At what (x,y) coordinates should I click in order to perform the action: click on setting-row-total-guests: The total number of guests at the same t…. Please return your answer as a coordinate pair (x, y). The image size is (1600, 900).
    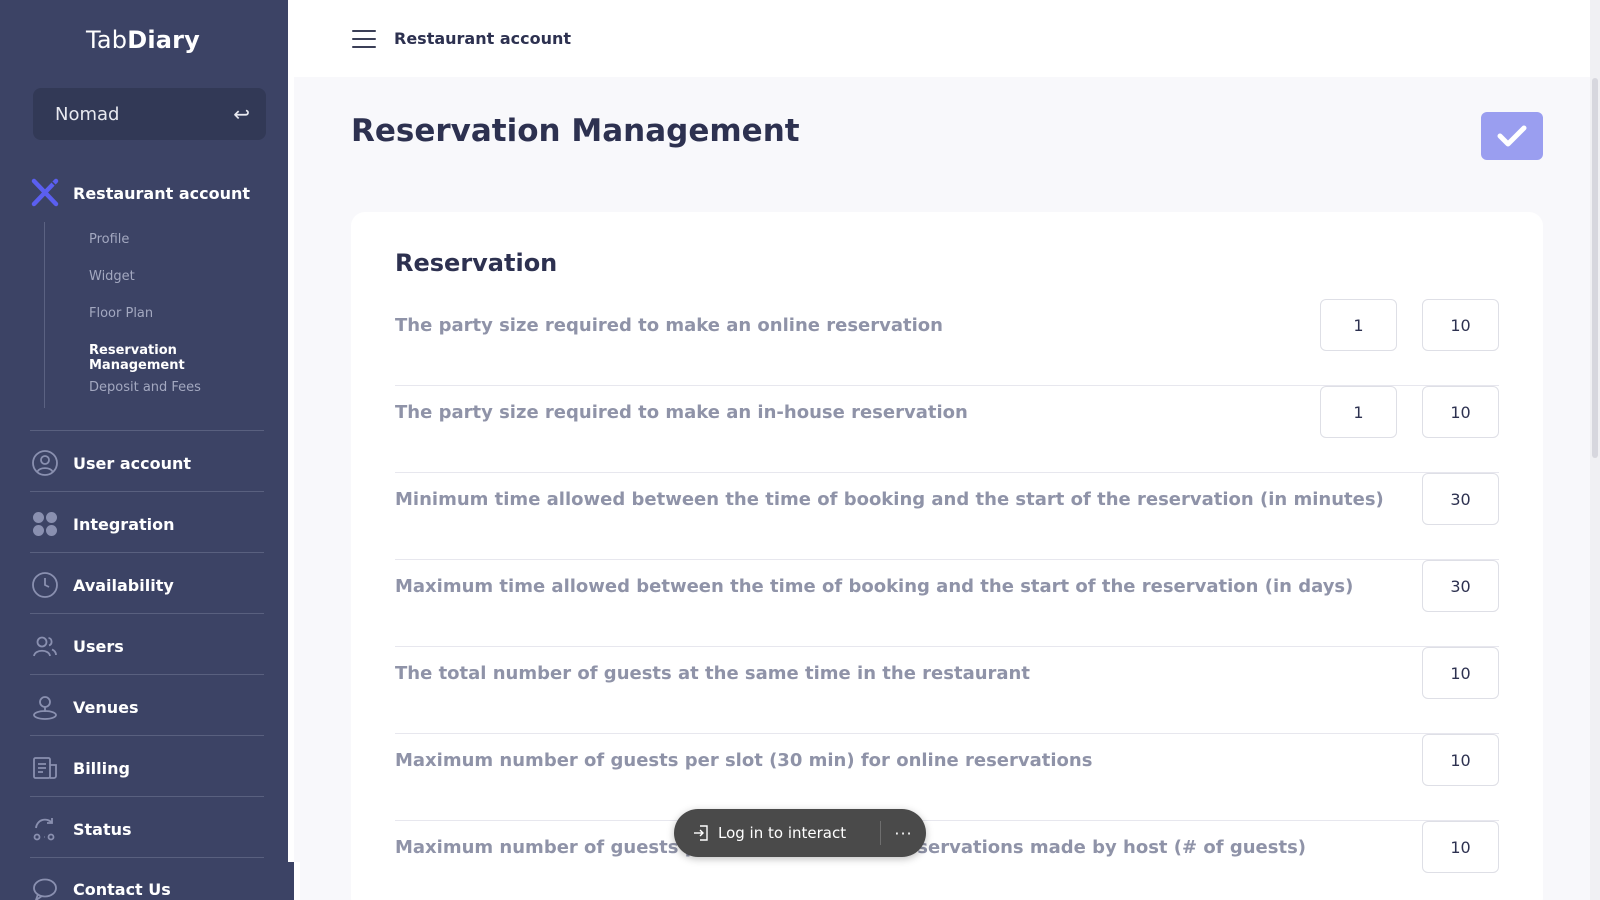
    Looking at the image, I should click on (947, 690).